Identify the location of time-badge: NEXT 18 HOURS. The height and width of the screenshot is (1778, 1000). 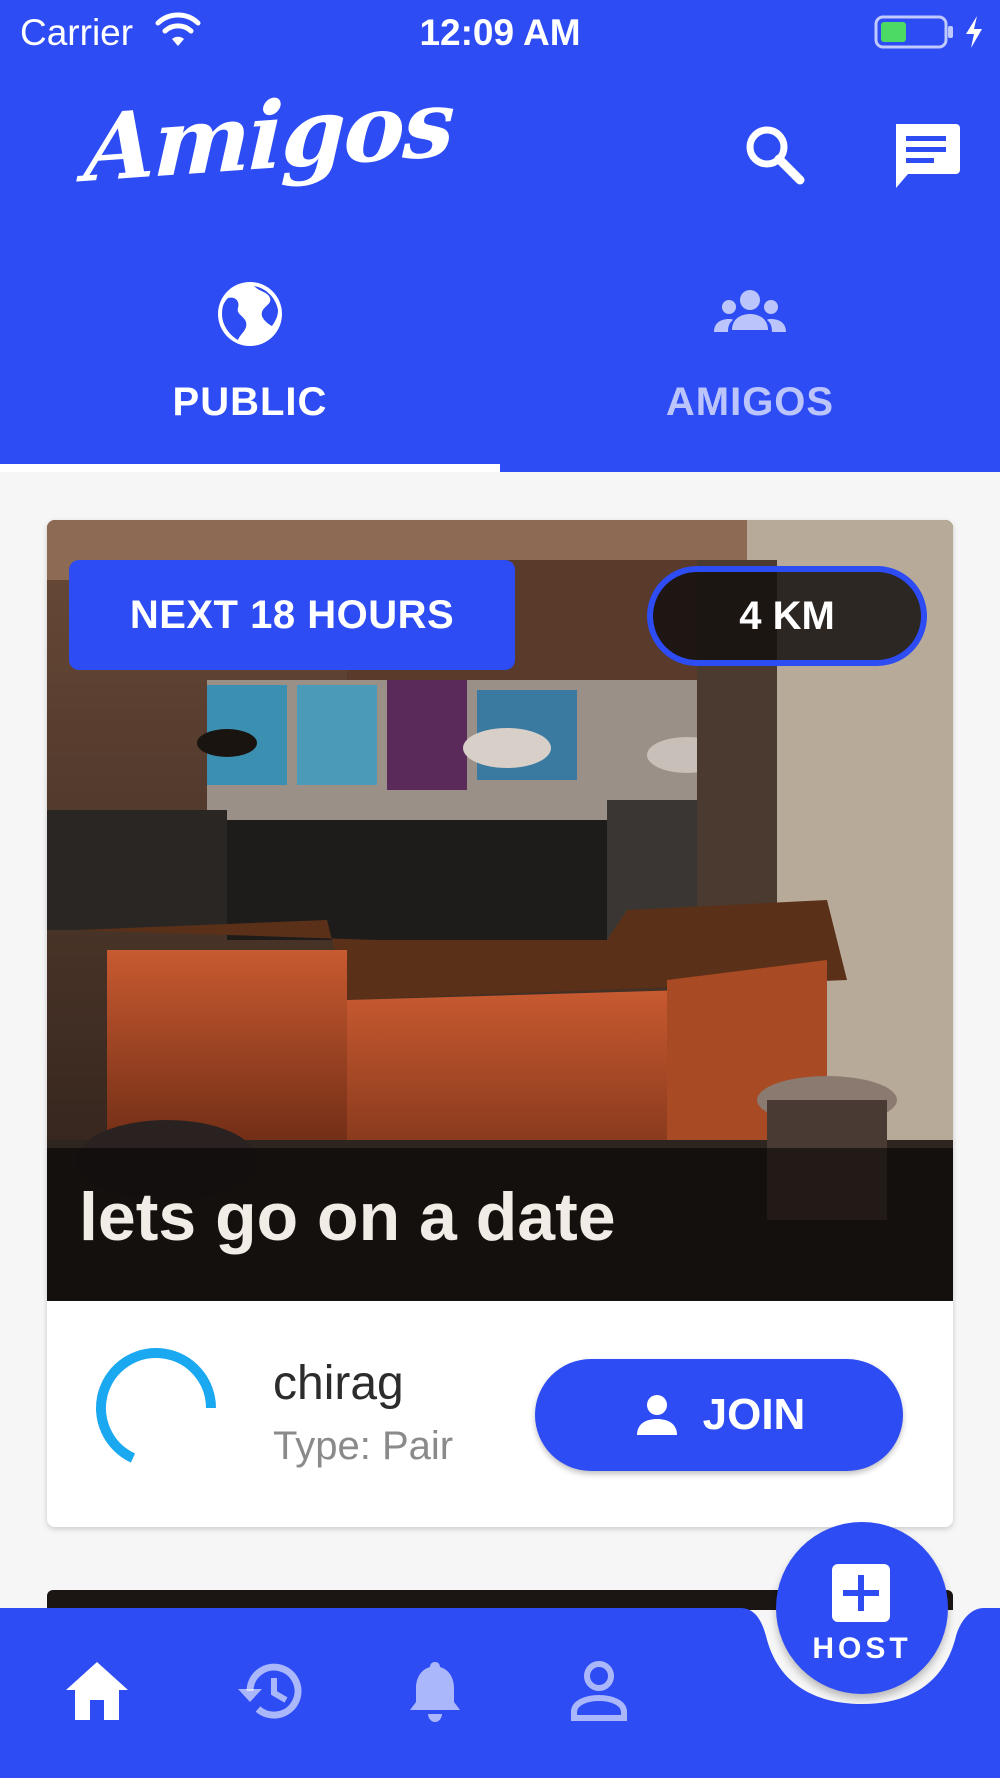
(292, 615).